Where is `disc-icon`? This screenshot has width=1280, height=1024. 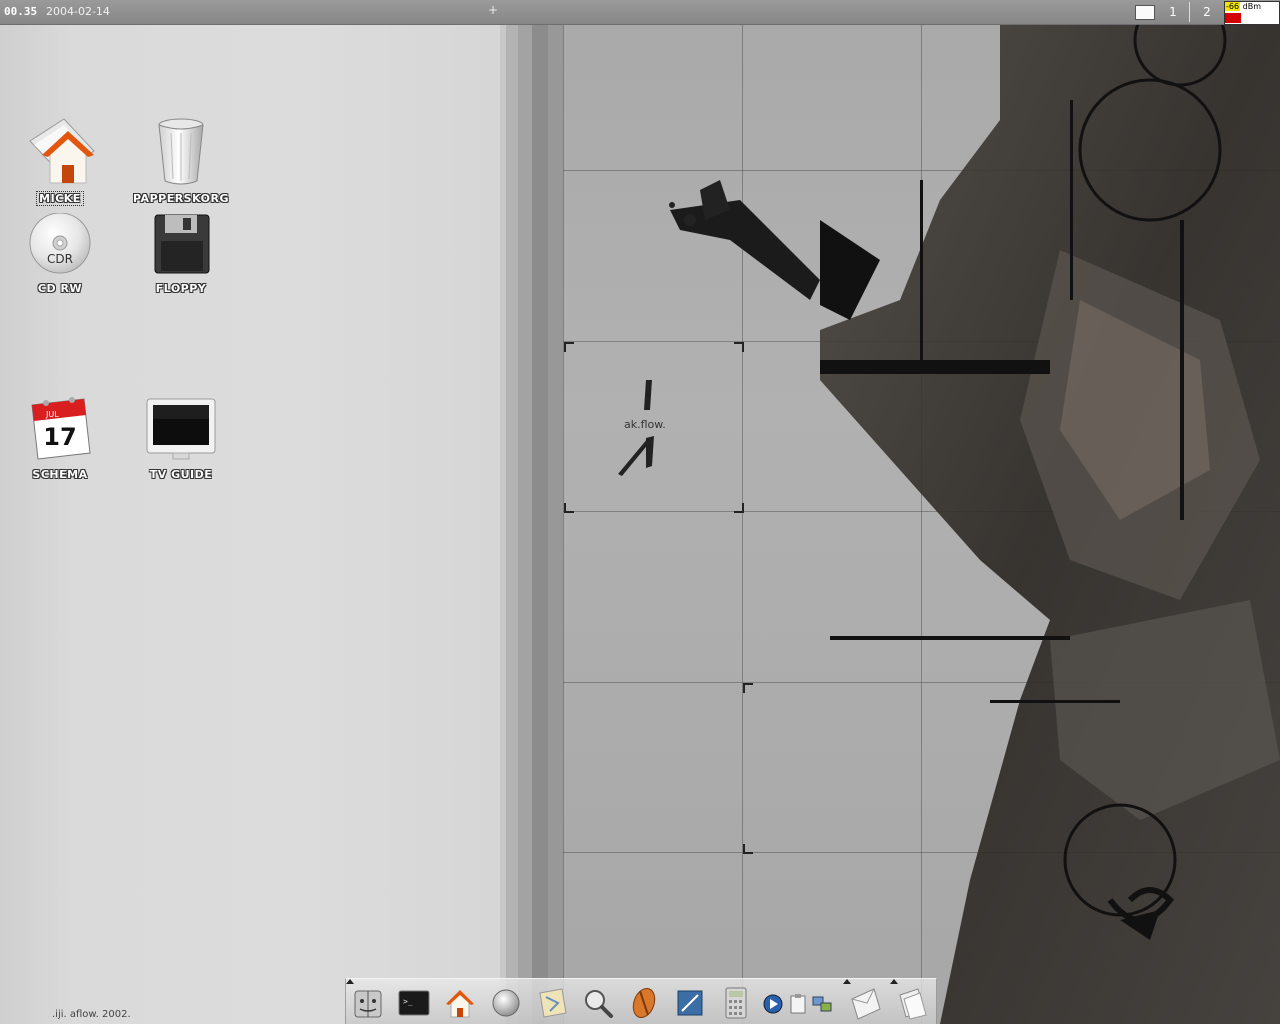
disc-icon is located at coordinates (506, 1003).